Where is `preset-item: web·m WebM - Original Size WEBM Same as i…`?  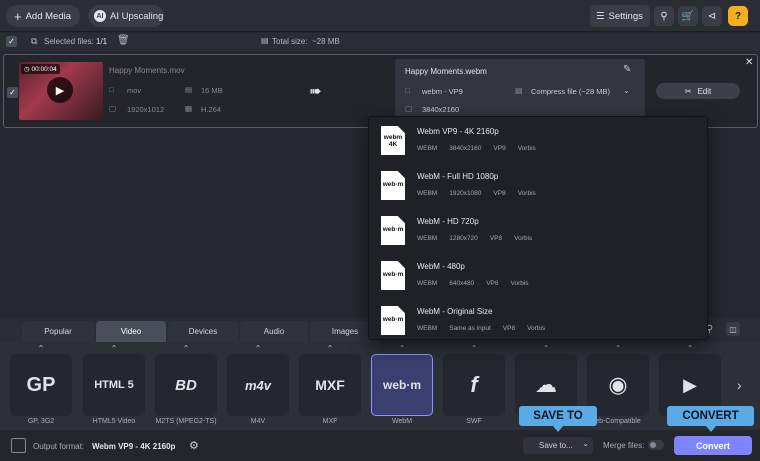 preset-item: web·m WebM - Original Size WEBM Same as i… is located at coordinates (539, 319).